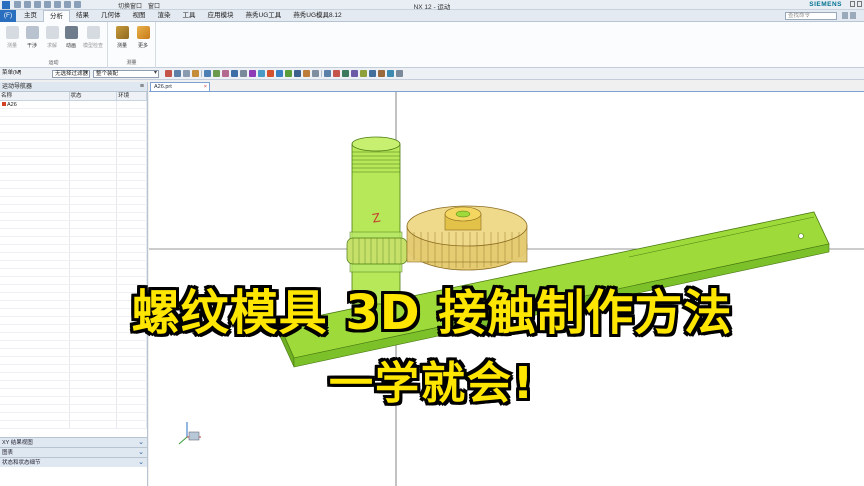 The height and width of the screenshot is (486, 864). Describe the element at coordinates (261, 73) in the screenshot. I see `tangent-icon` at that location.